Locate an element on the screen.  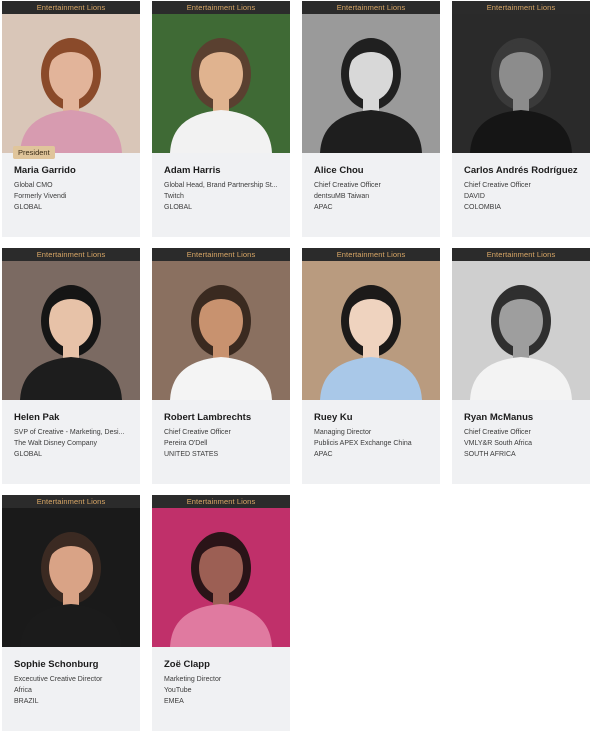
juror-company: Pereira O'Dell is located at coordinates (186, 443).